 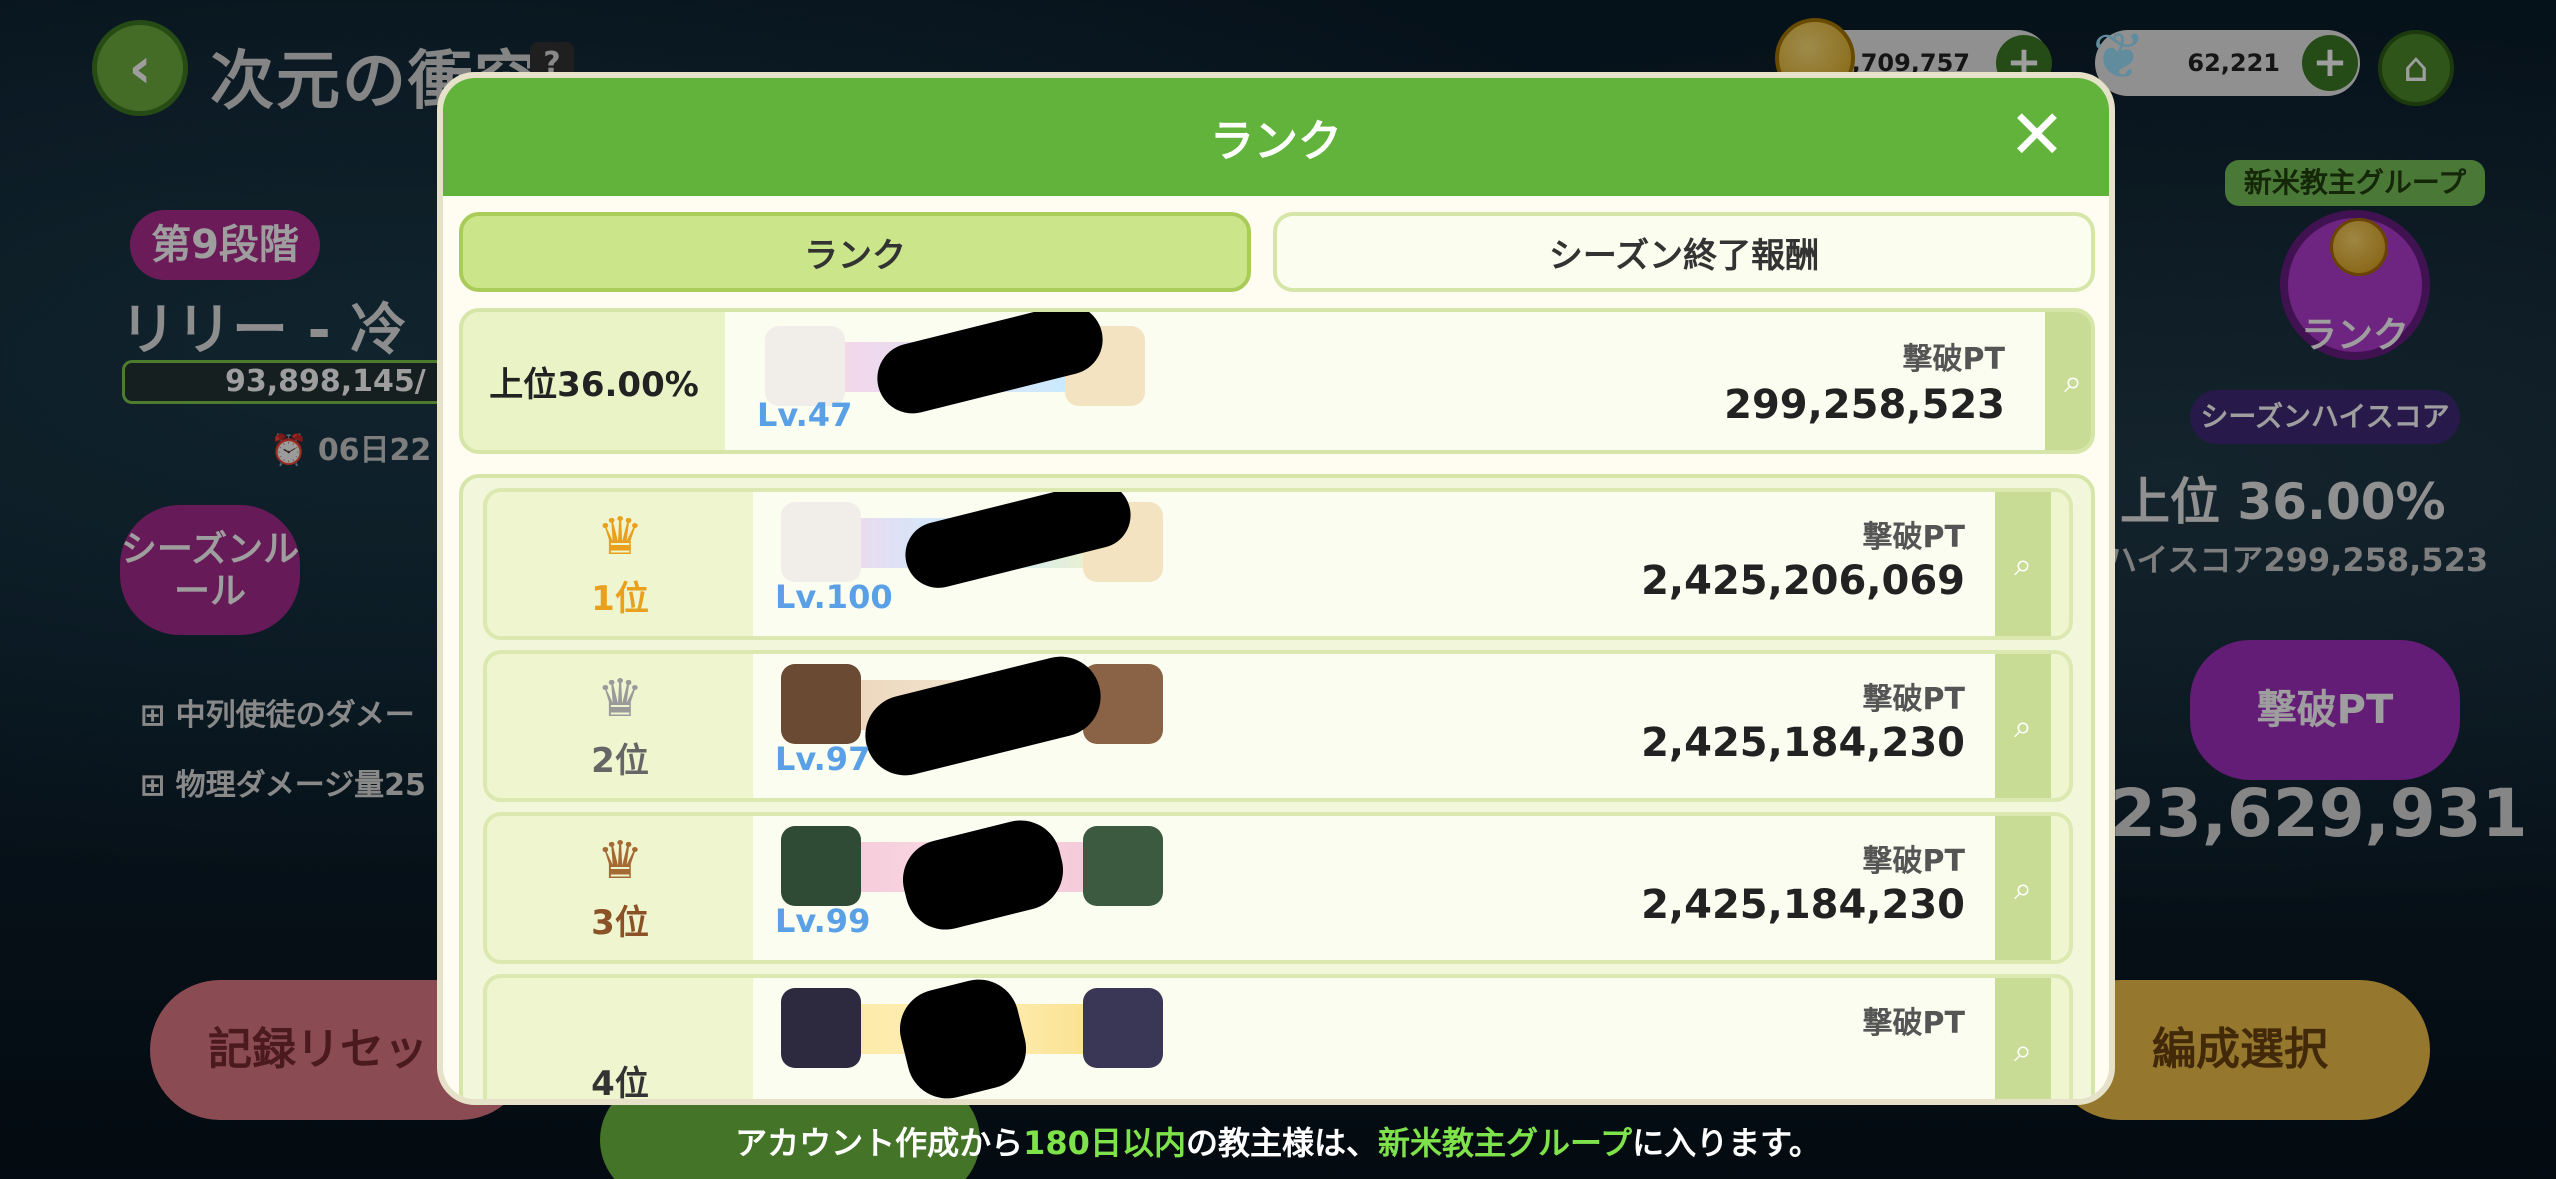 What do you see at coordinates (805, 415) in the screenshot?
I see `player-level: Lv.47` at bounding box center [805, 415].